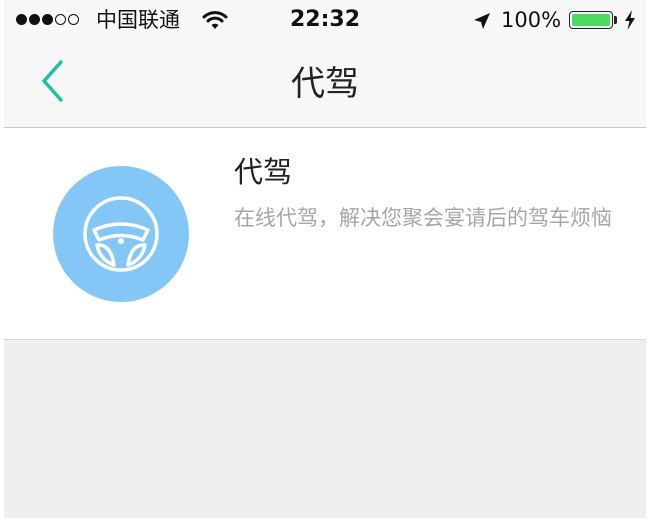 The height and width of the screenshot is (520, 650). Describe the element at coordinates (531, 20) in the screenshot. I see `battery-percentage: 100%` at that location.